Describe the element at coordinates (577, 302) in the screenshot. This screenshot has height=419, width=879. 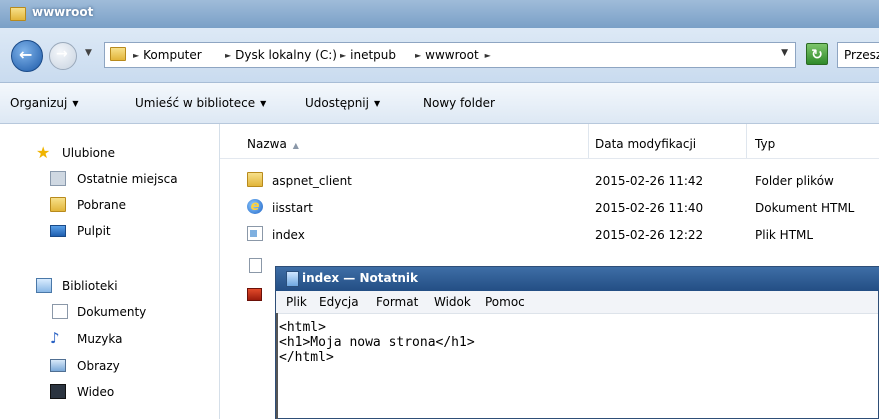
I see `notepad-menubar: Plik Edycja Format Widok Pomoc` at that location.